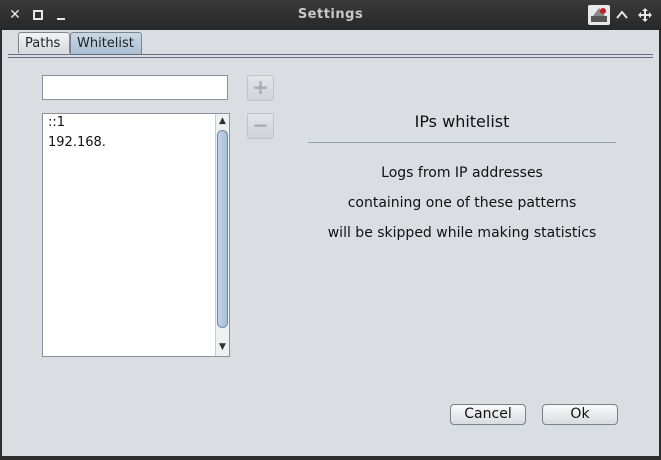 The height and width of the screenshot is (460, 661). I want to click on pin-icon, so click(645, 15).